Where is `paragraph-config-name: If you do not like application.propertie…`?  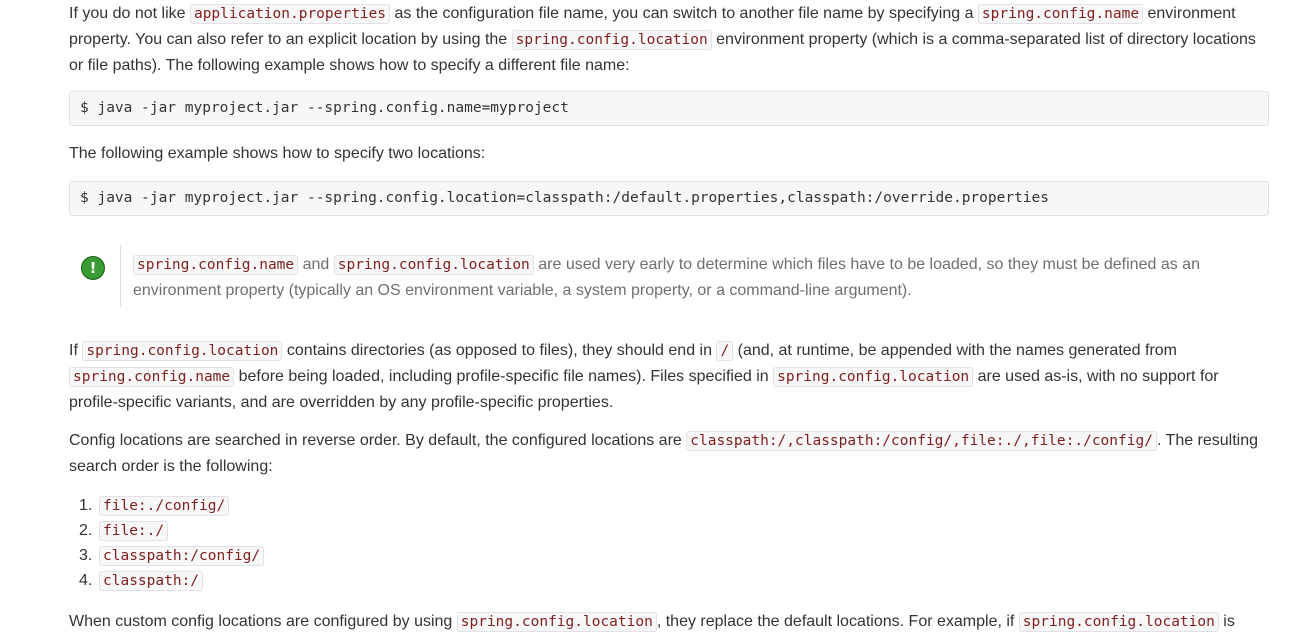
paragraph-config-name: If you do not like application.propertie… is located at coordinates (669, 39).